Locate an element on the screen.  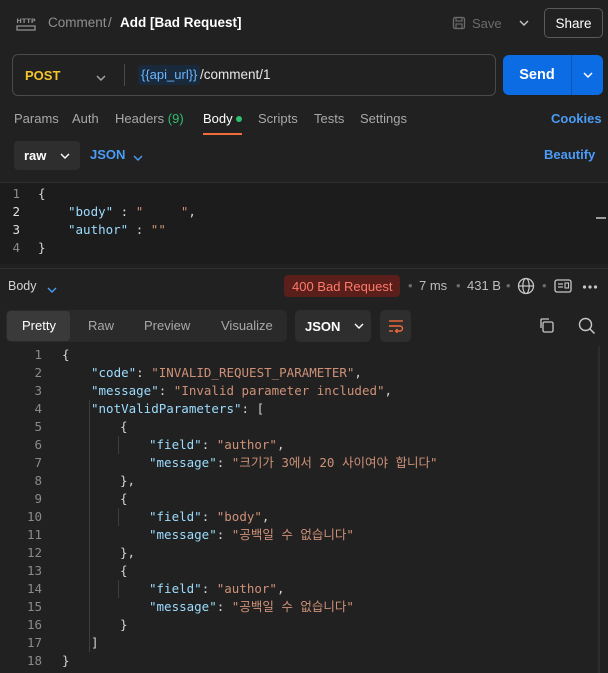
code-line: 14 "field": "author", is located at coordinates (304, 589).